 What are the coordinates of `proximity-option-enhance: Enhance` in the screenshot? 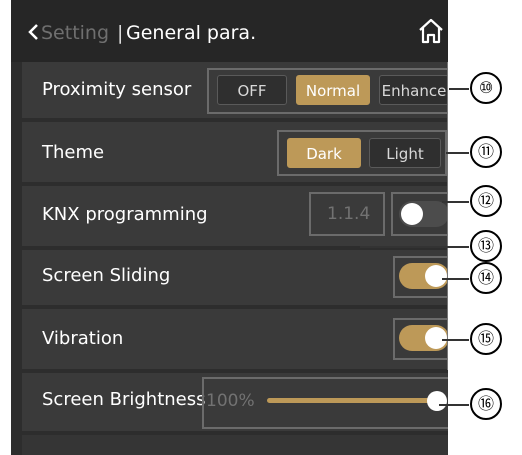 It's located at (413, 90).